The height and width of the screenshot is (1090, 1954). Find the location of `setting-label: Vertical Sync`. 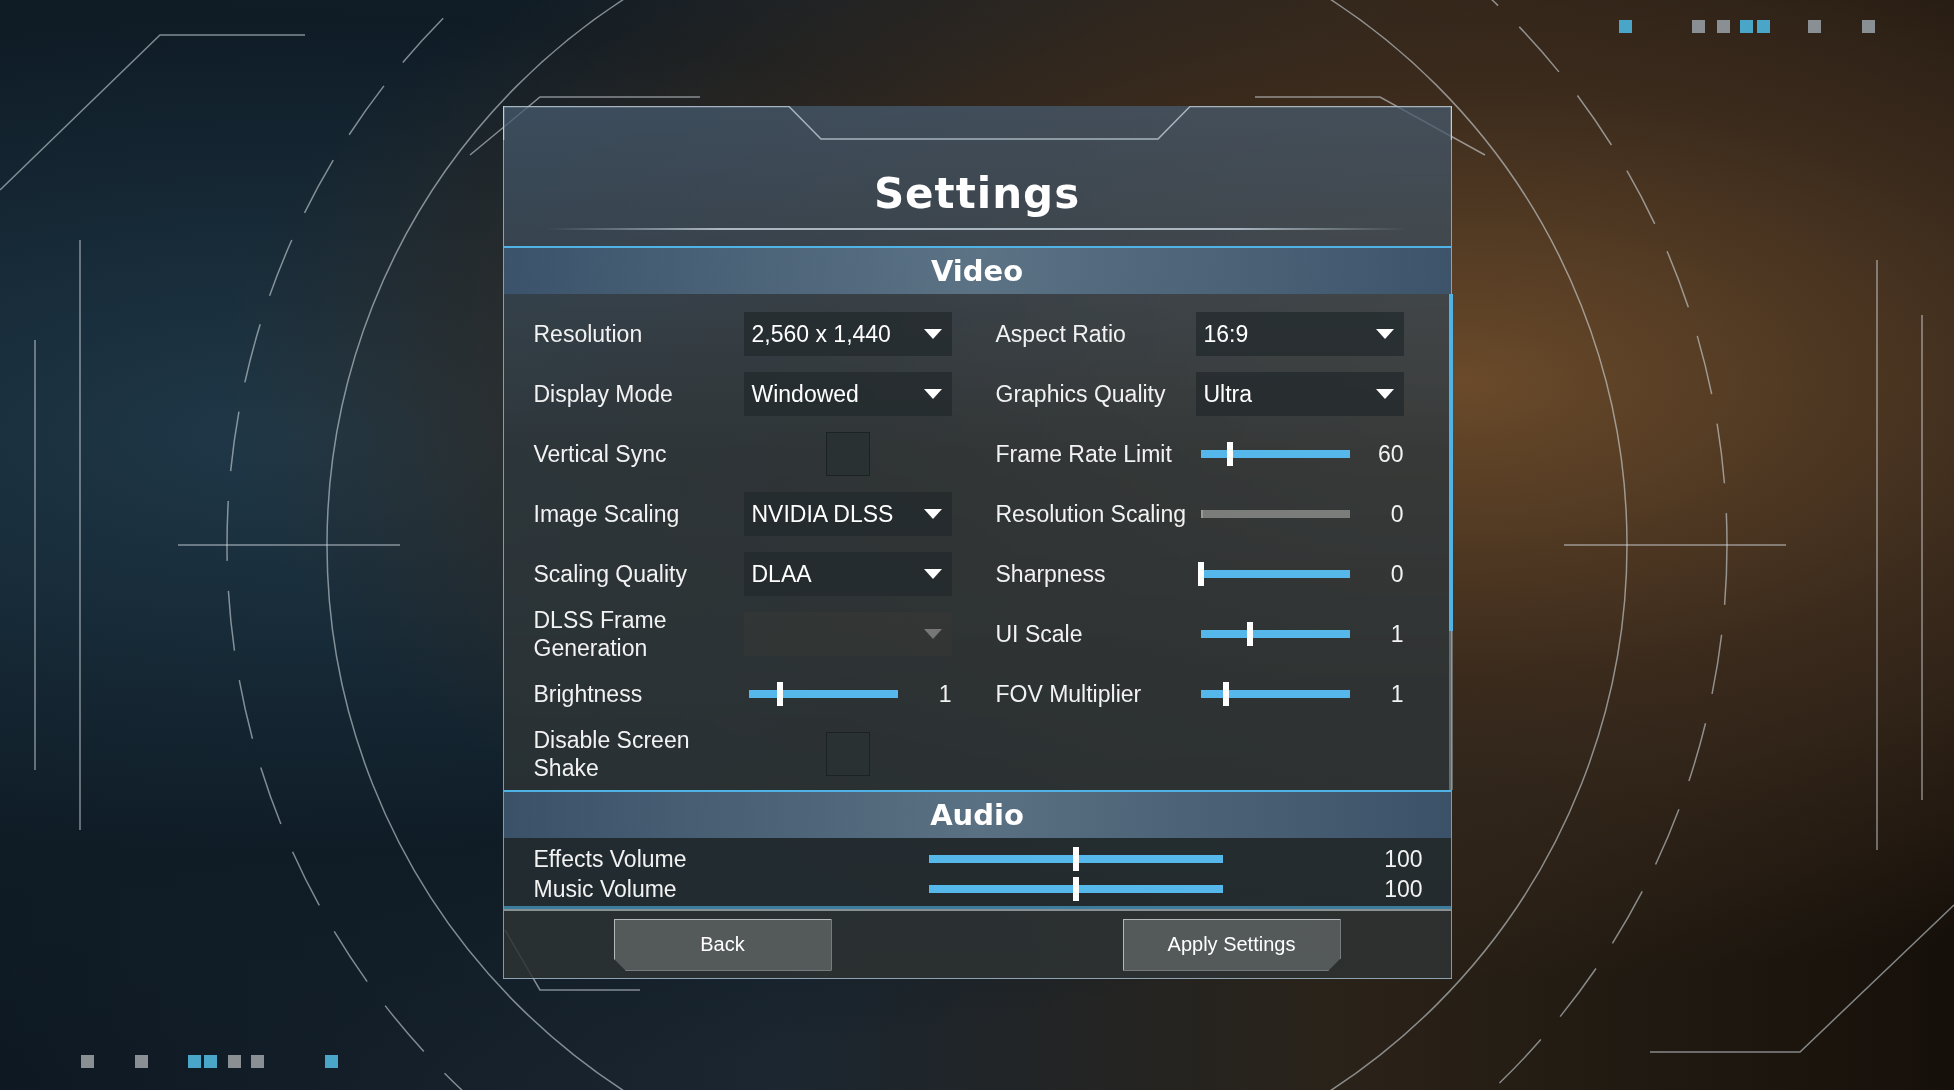

setting-label: Vertical Sync is located at coordinates (600, 454).